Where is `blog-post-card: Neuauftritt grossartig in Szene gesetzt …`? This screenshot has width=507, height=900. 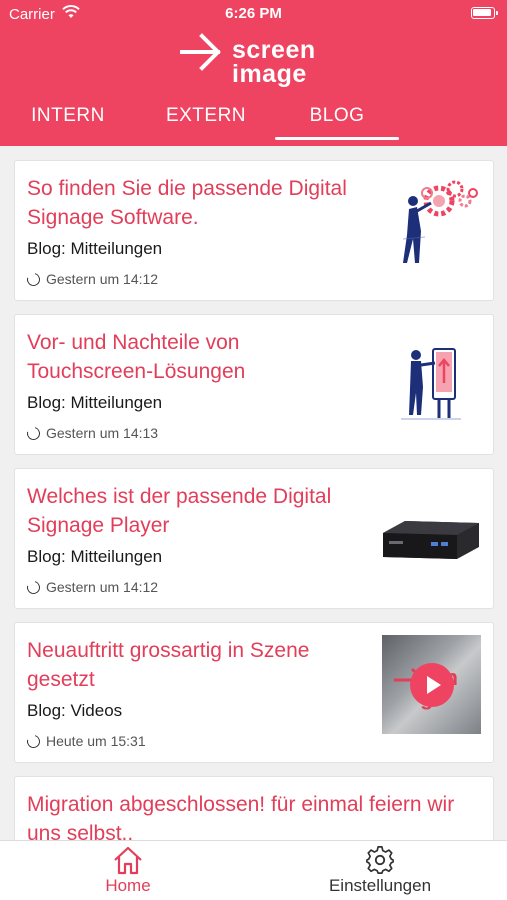 blog-post-card: Neuauftritt grossartig in Szene gesetzt … is located at coordinates (254, 692).